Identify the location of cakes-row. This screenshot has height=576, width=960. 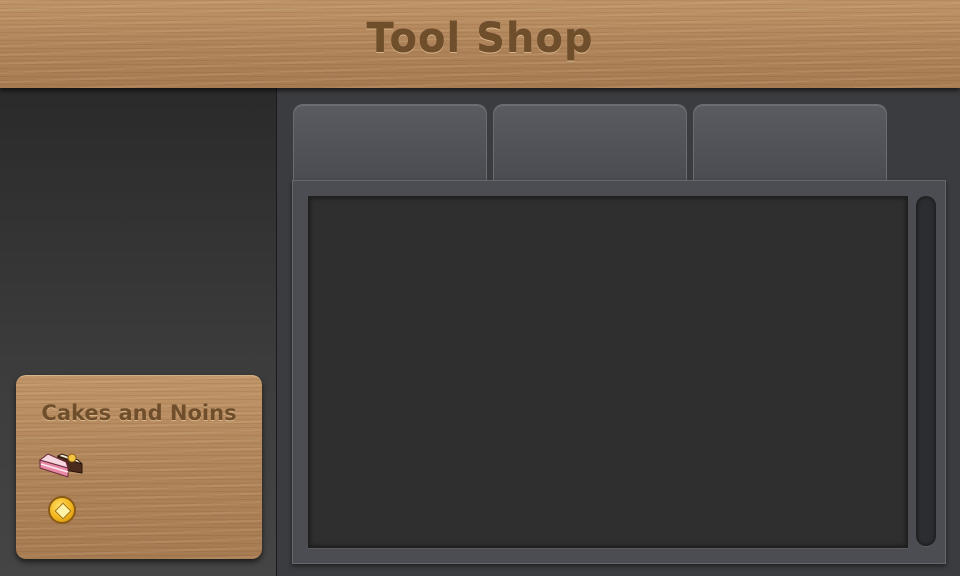
(67, 465).